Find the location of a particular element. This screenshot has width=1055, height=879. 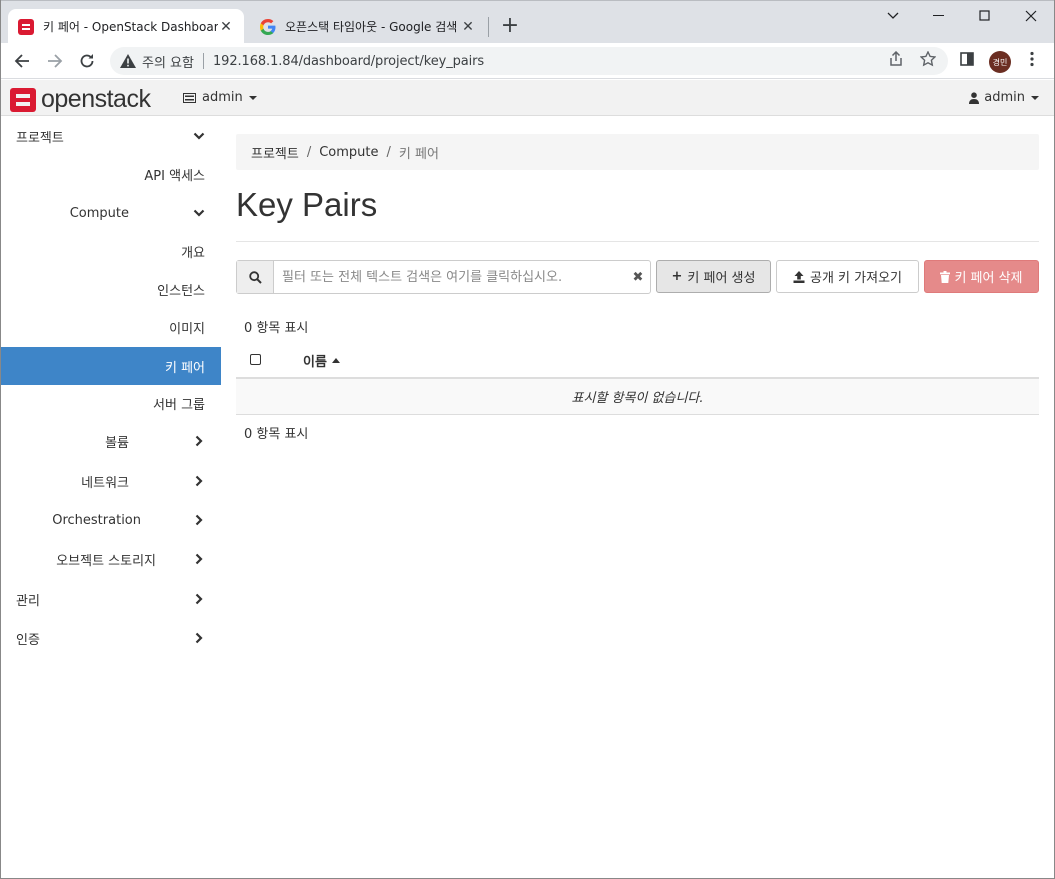

sidebar-item-compute: Compute is located at coordinates (110, 213).